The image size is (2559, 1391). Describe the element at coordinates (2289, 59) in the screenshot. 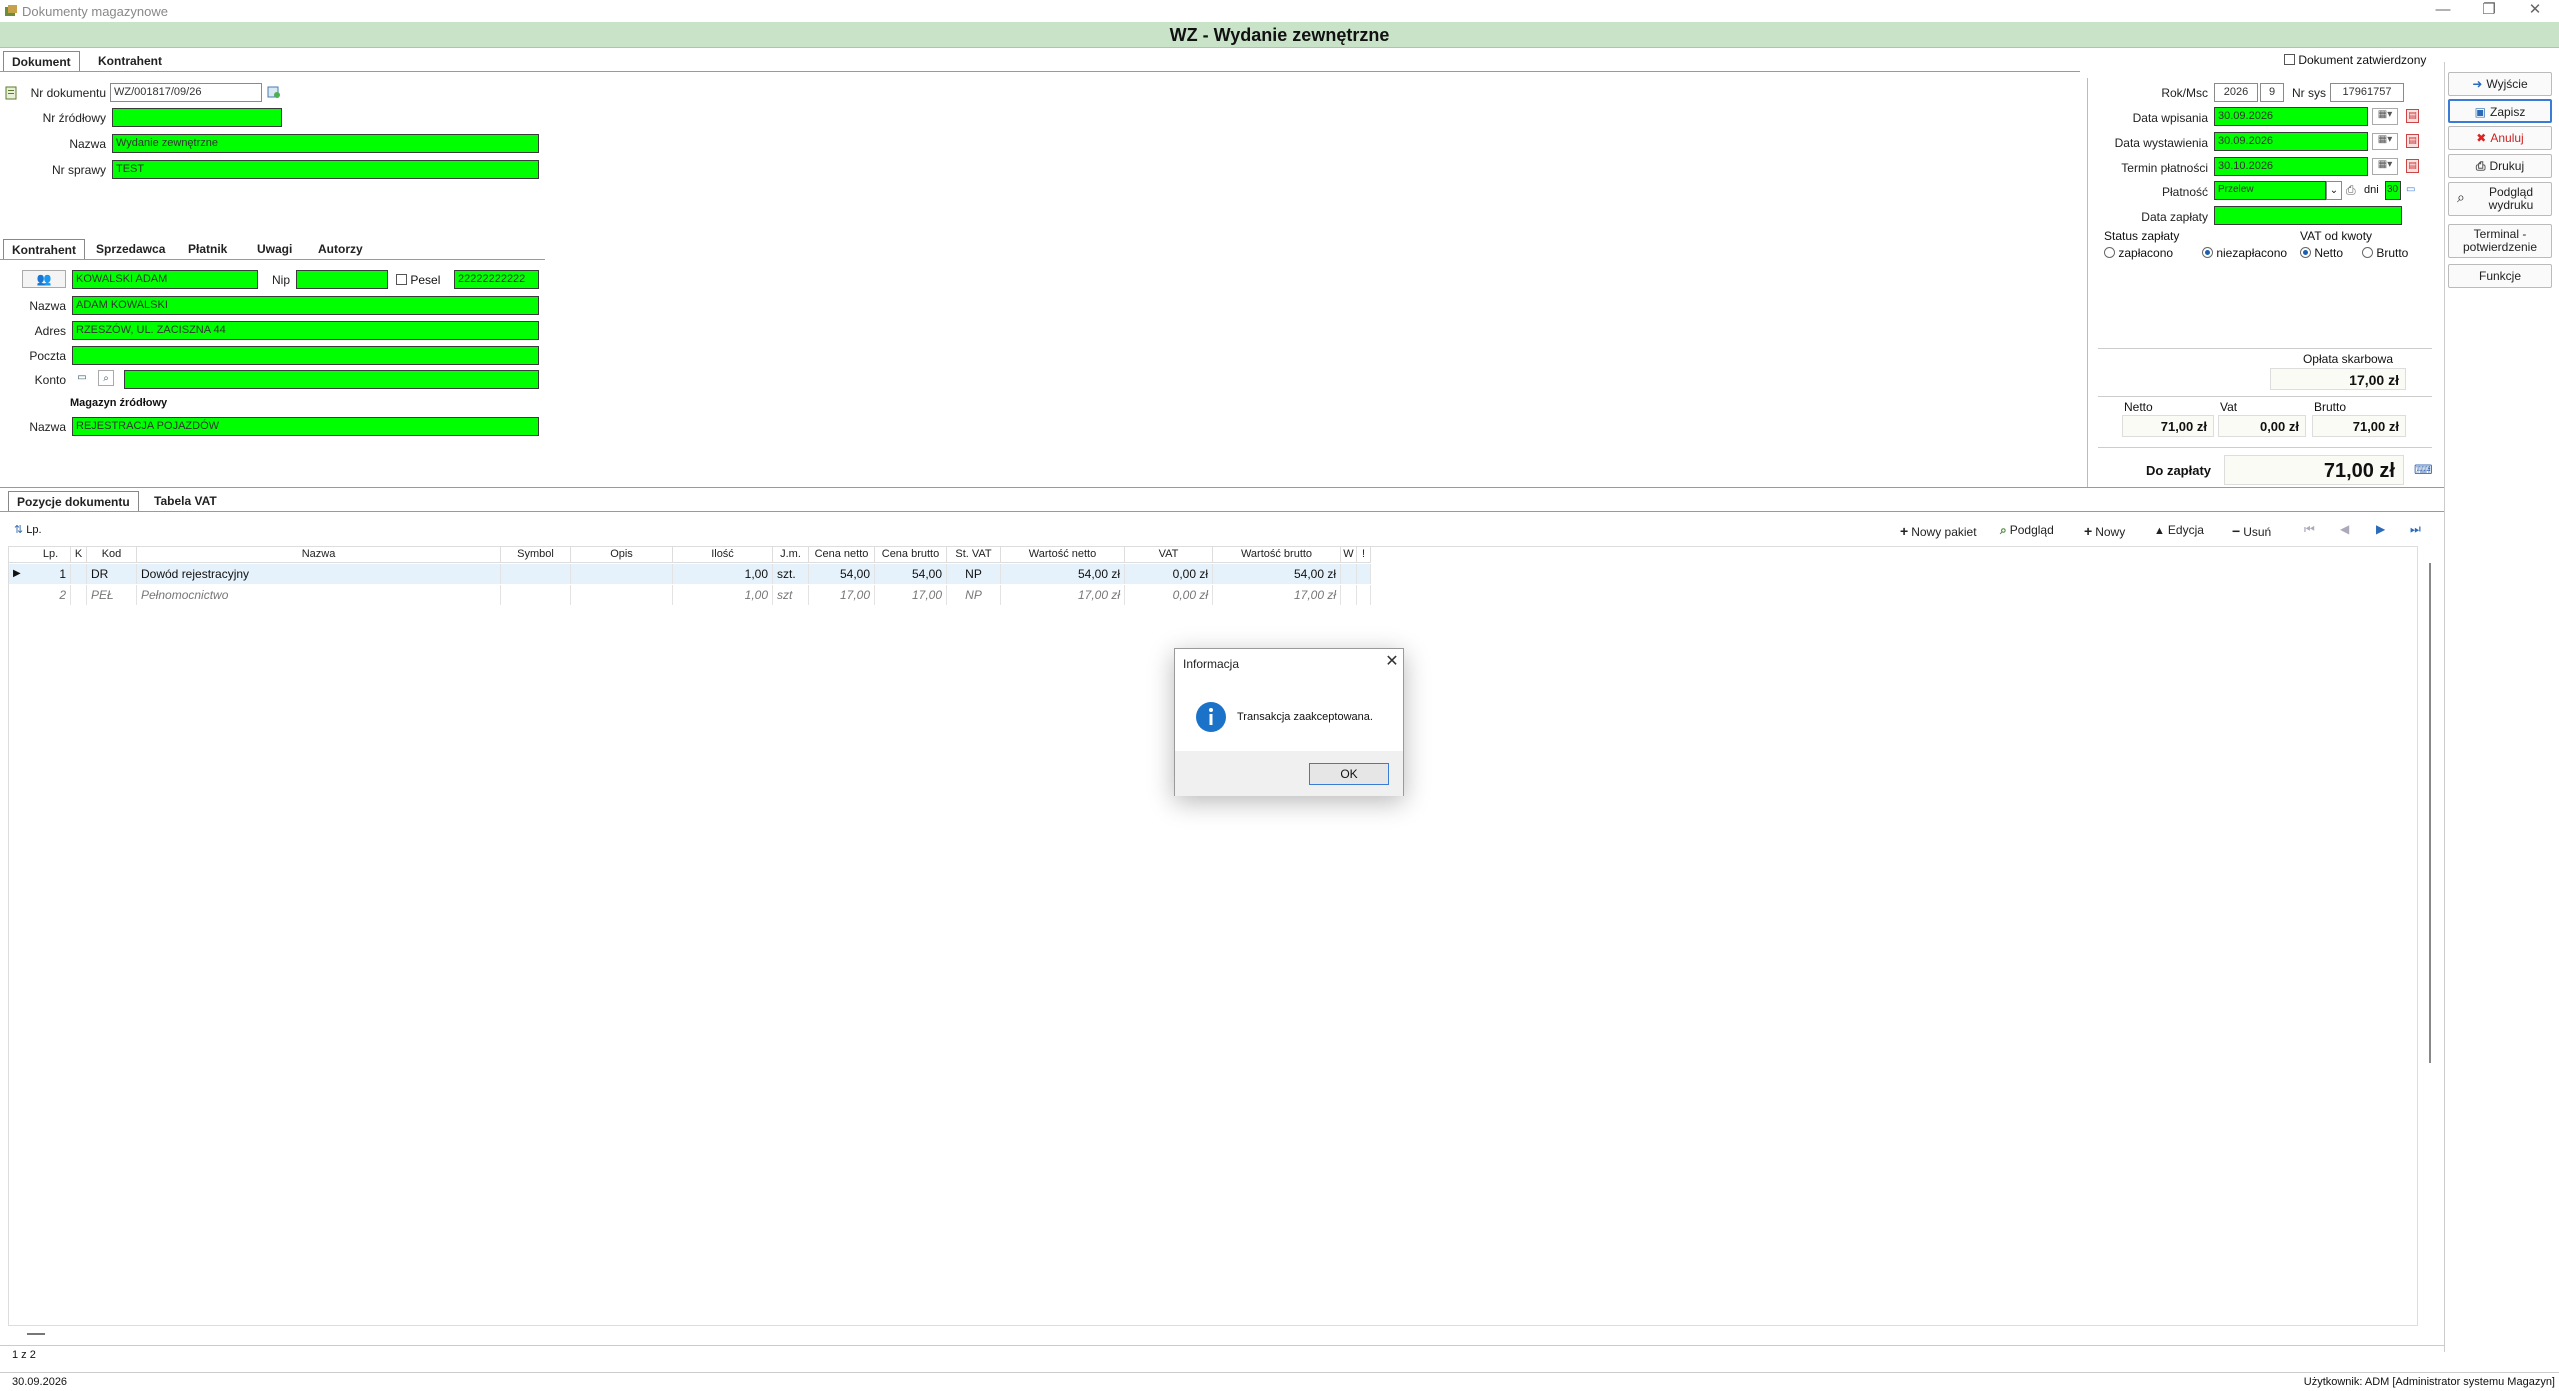

I see `confirmed-check-box` at that location.